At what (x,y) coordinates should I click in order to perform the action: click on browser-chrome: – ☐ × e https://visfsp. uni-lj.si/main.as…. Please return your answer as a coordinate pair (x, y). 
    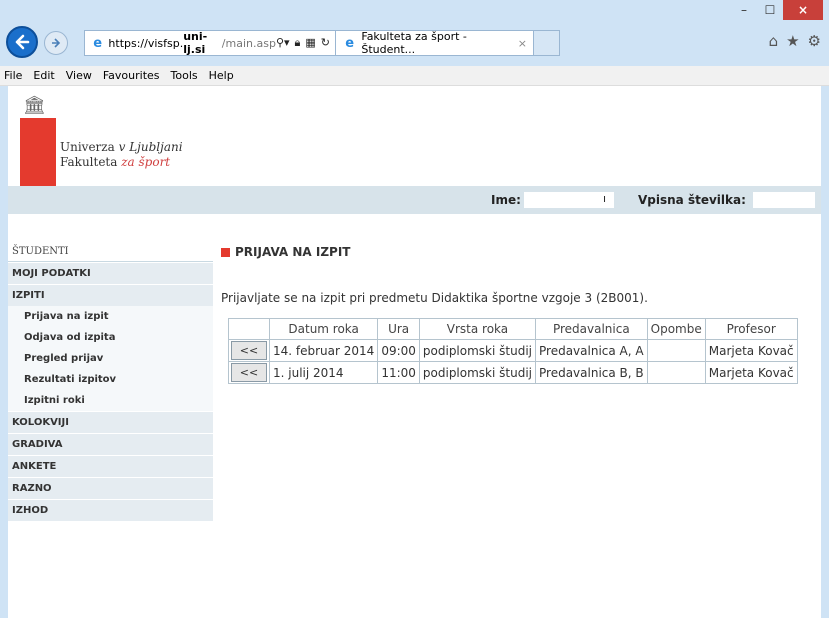
    Looking at the image, I should click on (414, 33).